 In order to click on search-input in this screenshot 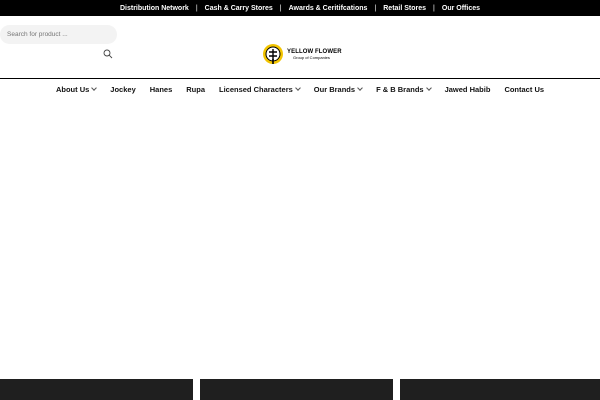, I will do `click(58, 34)`.